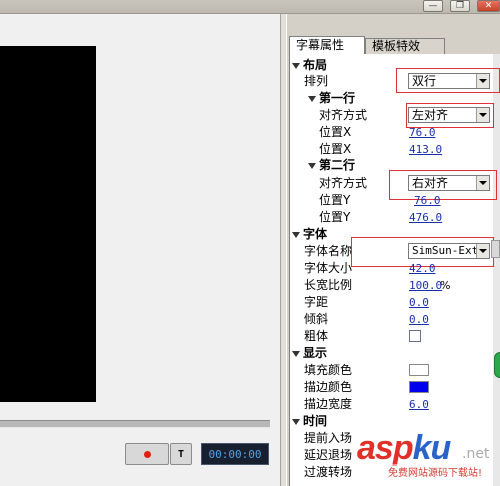 This screenshot has width=500, height=486. What do you see at coordinates (315, 421) in the screenshot?
I see `category-time: 时间` at bounding box center [315, 421].